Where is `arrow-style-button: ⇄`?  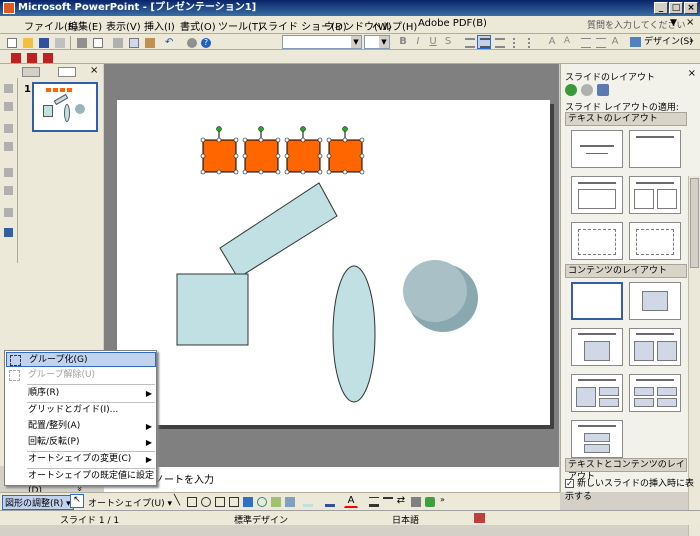
arrow-style-button: ⇄ is located at coordinates (401, 501).